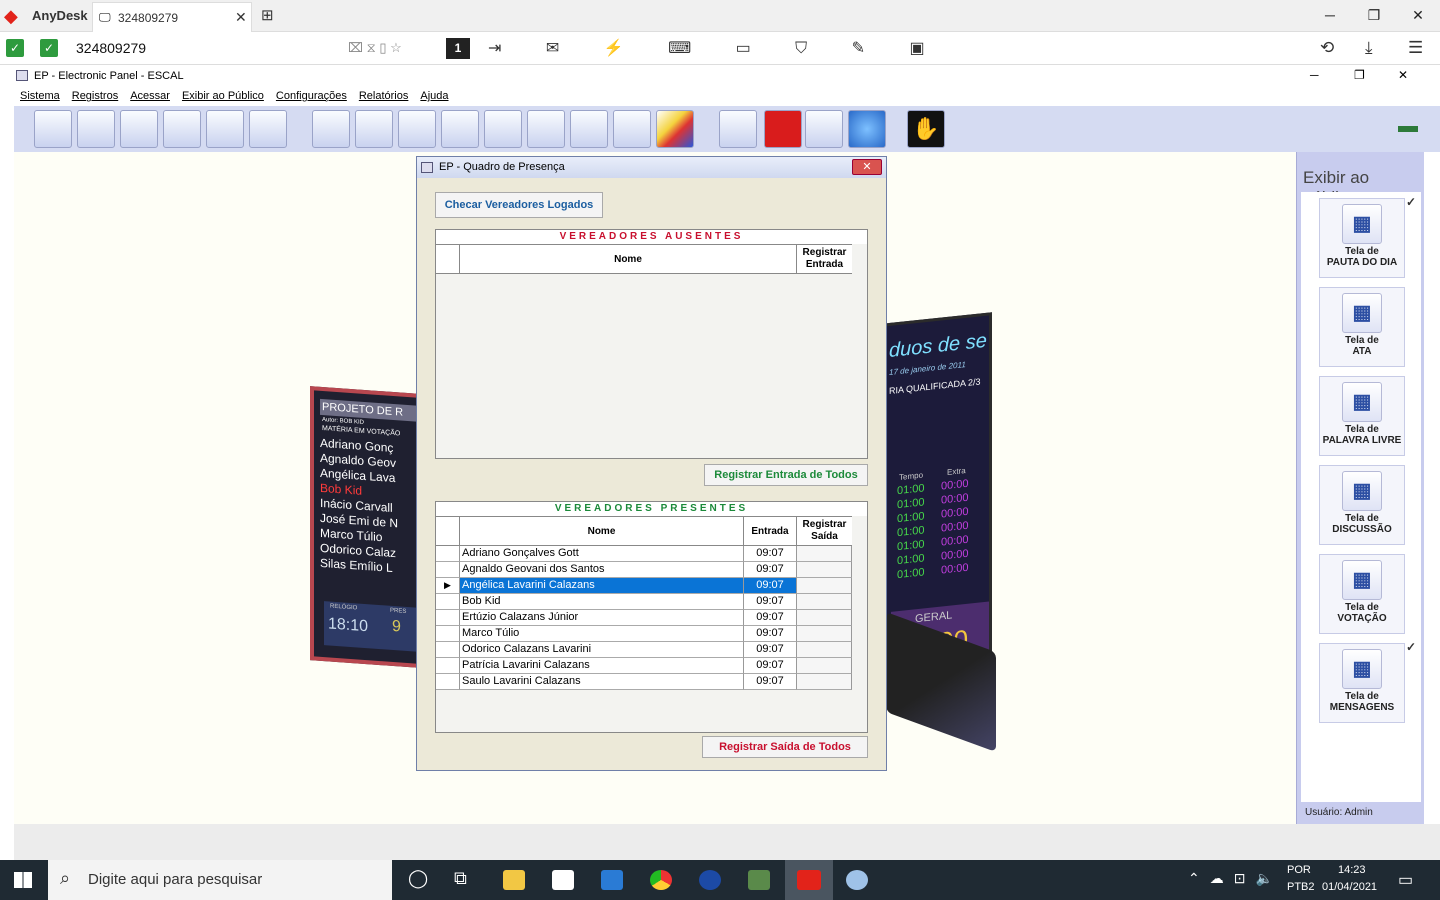 Image resolution: width=1440 pixels, height=900 pixels. I want to click on support-icon, so click(824, 129).